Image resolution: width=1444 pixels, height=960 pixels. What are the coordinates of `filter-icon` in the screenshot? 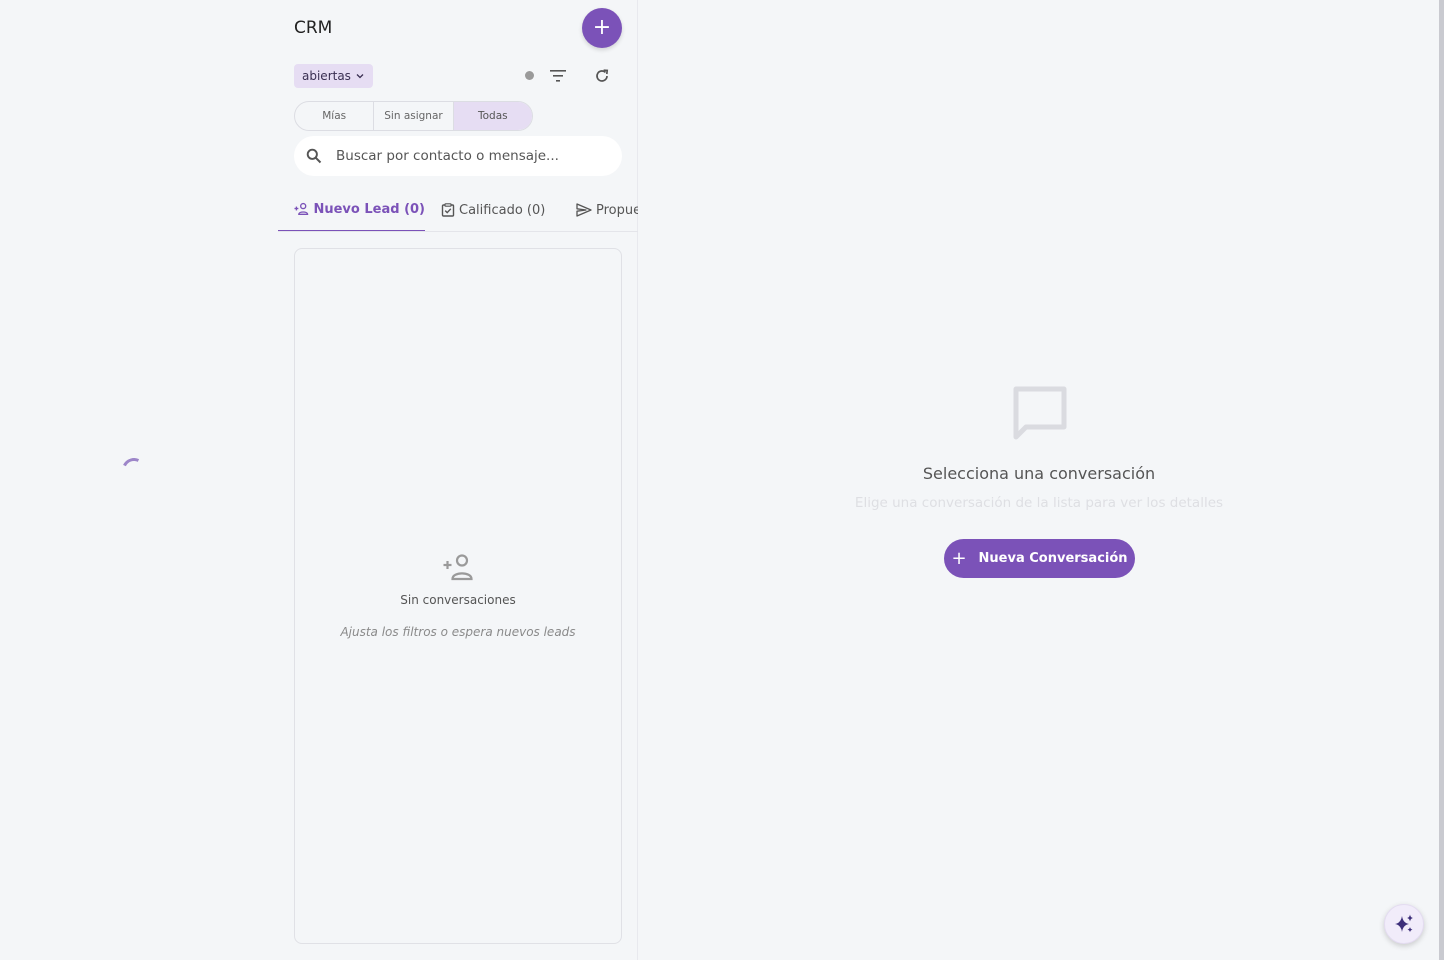 It's located at (558, 76).